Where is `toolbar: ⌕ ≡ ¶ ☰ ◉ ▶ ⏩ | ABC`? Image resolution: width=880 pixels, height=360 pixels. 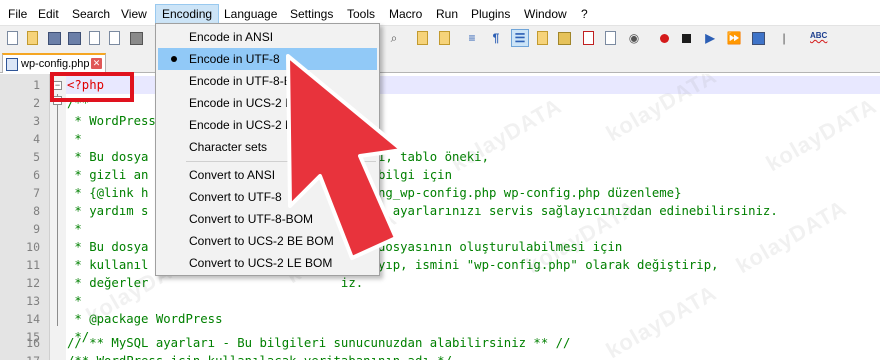 toolbar: ⌕ ≡ ¶ ☰ ◉ ▶ ⏩ | ABC is located at coordinates (440, 38).